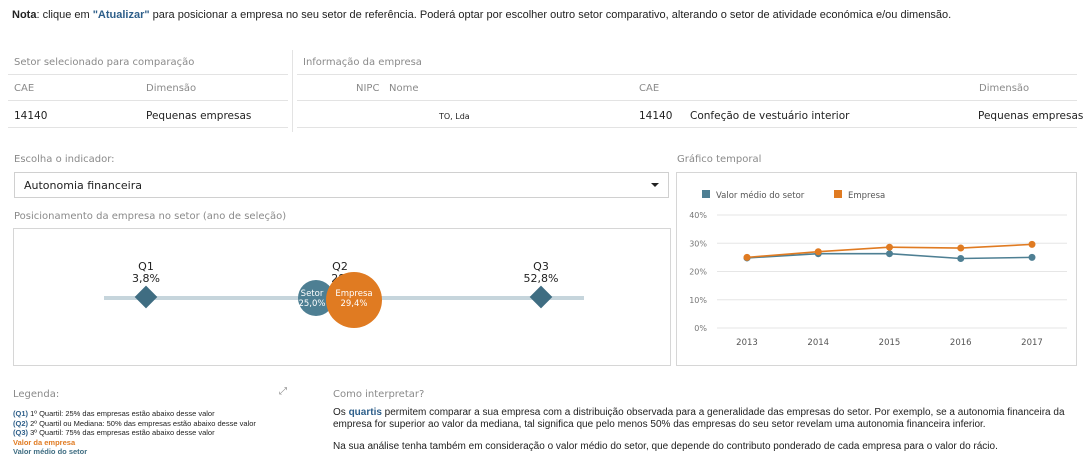  Describe the element at coordinates (64, 15) in the screenshot. I see `note-text-before: : clique em` at that location.